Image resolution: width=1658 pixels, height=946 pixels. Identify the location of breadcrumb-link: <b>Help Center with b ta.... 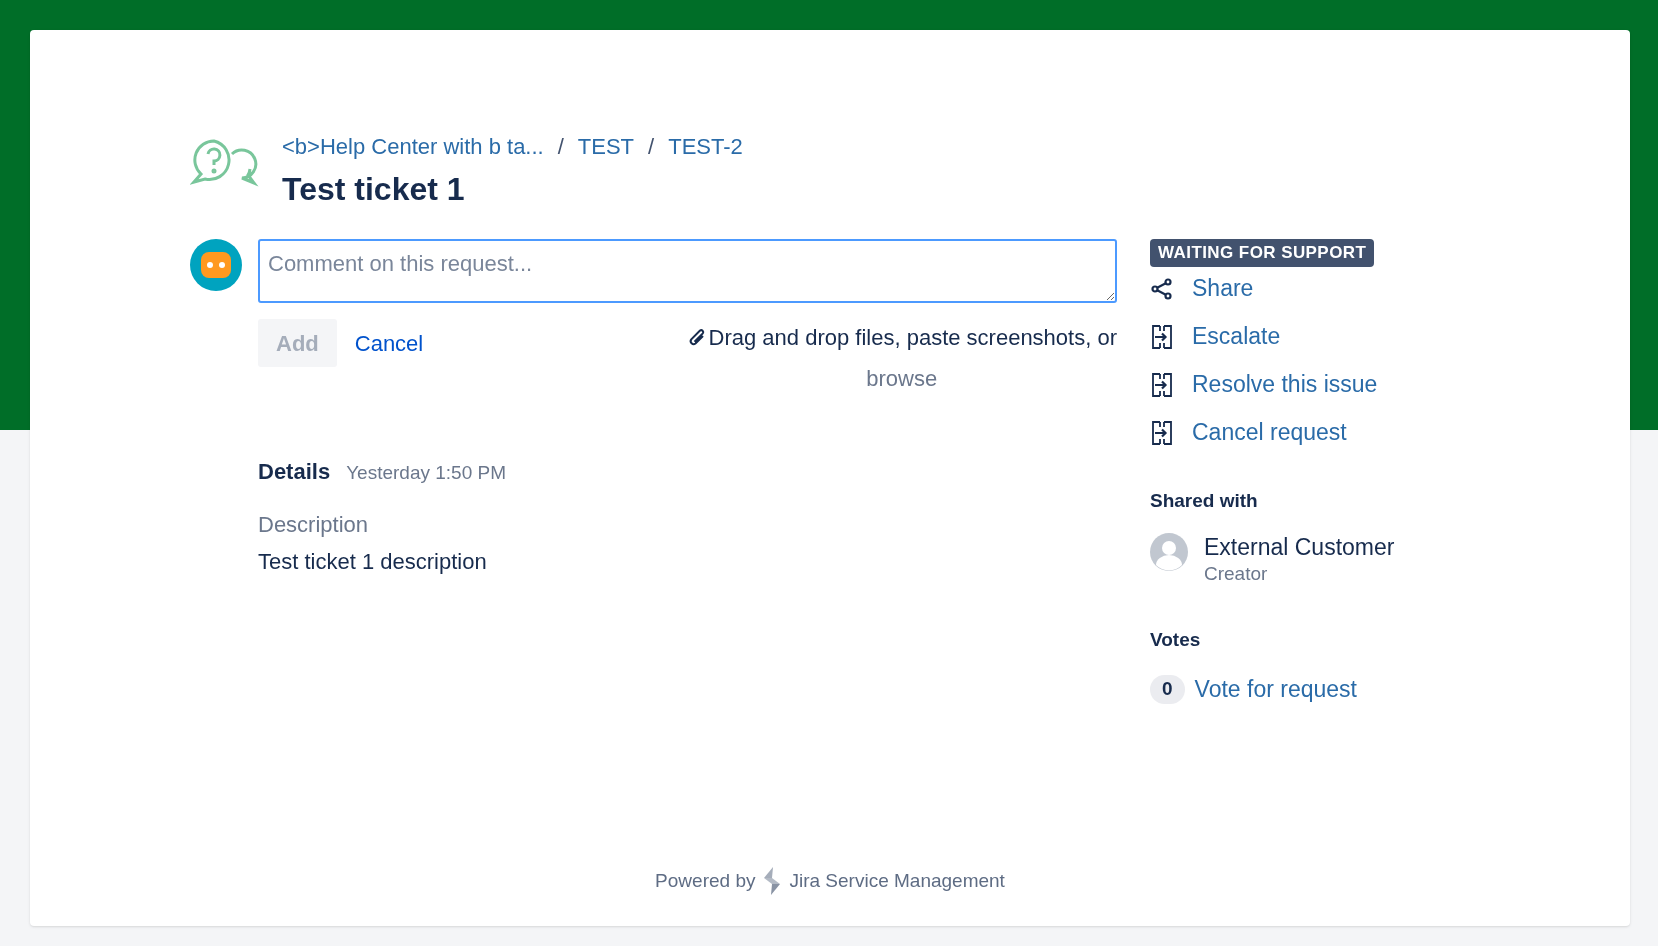
(413, 146).